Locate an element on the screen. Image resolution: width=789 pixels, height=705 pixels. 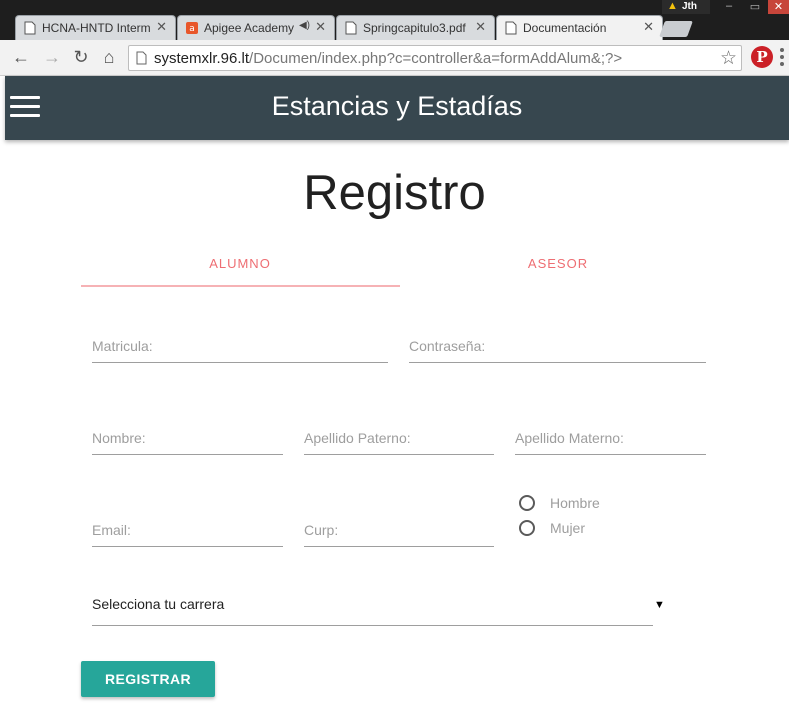
matricula-field is located at coordinates (240, 347).